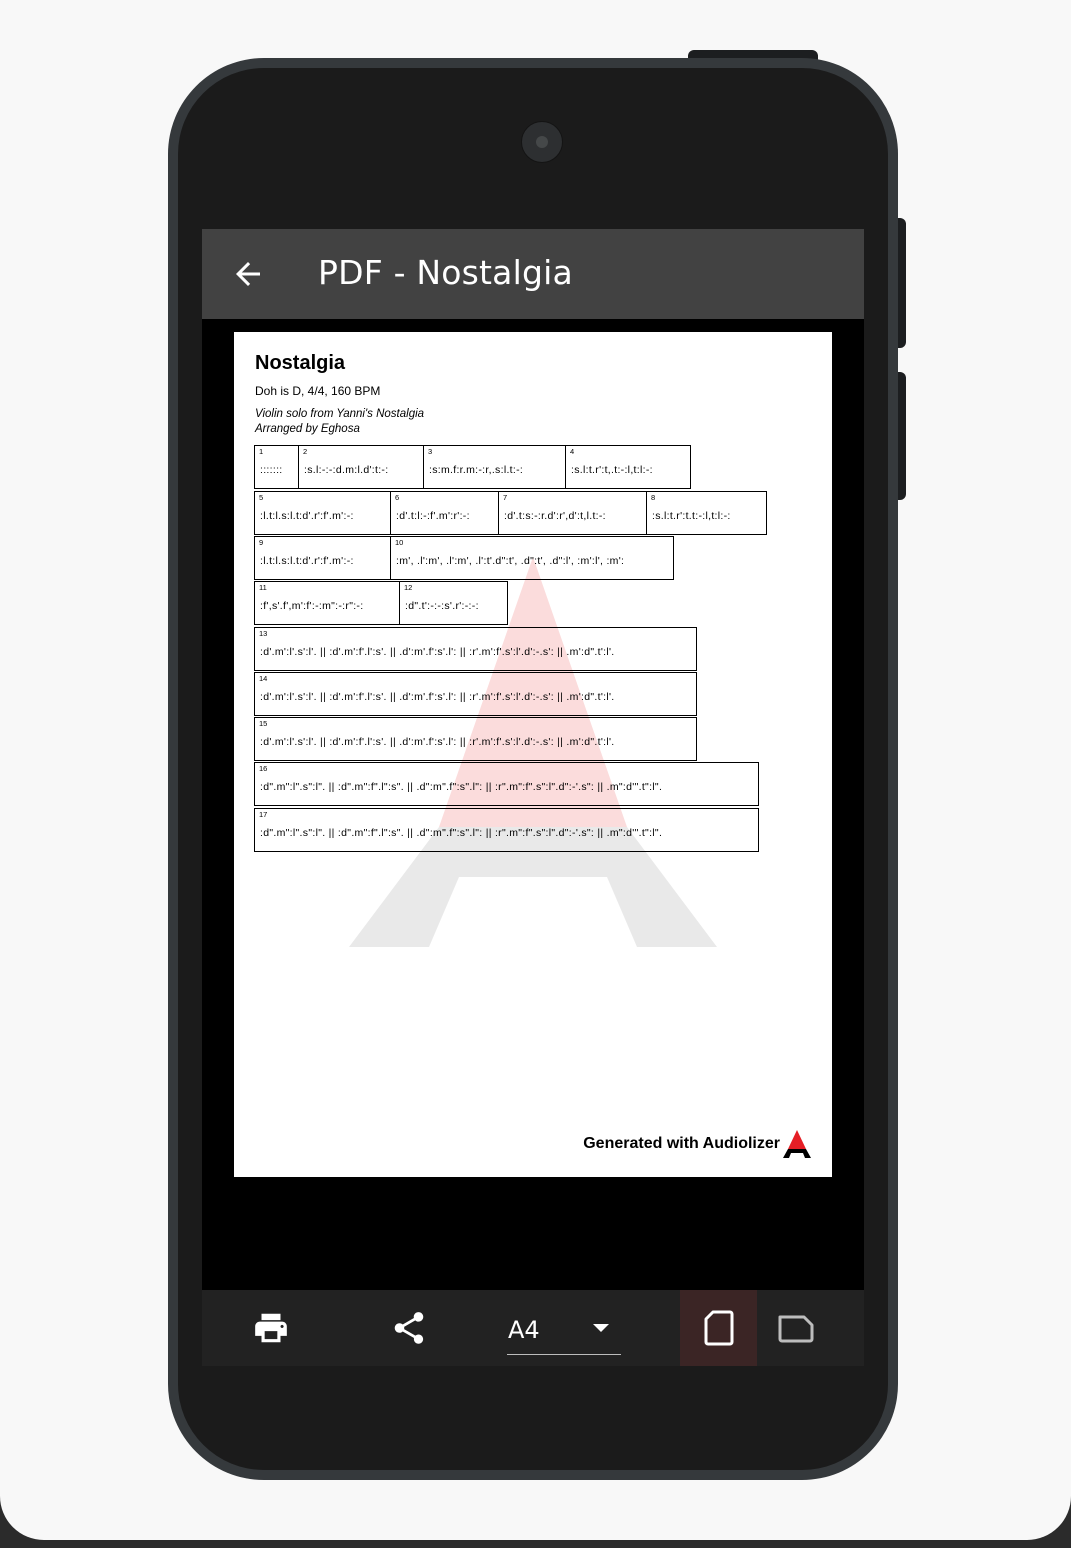 The height and width of the screenshot is (1548, 1071). What do you see at coordinates (263, 633) in the screenshot?
I see `bar-number: 13` at bounding box center [263, 633].